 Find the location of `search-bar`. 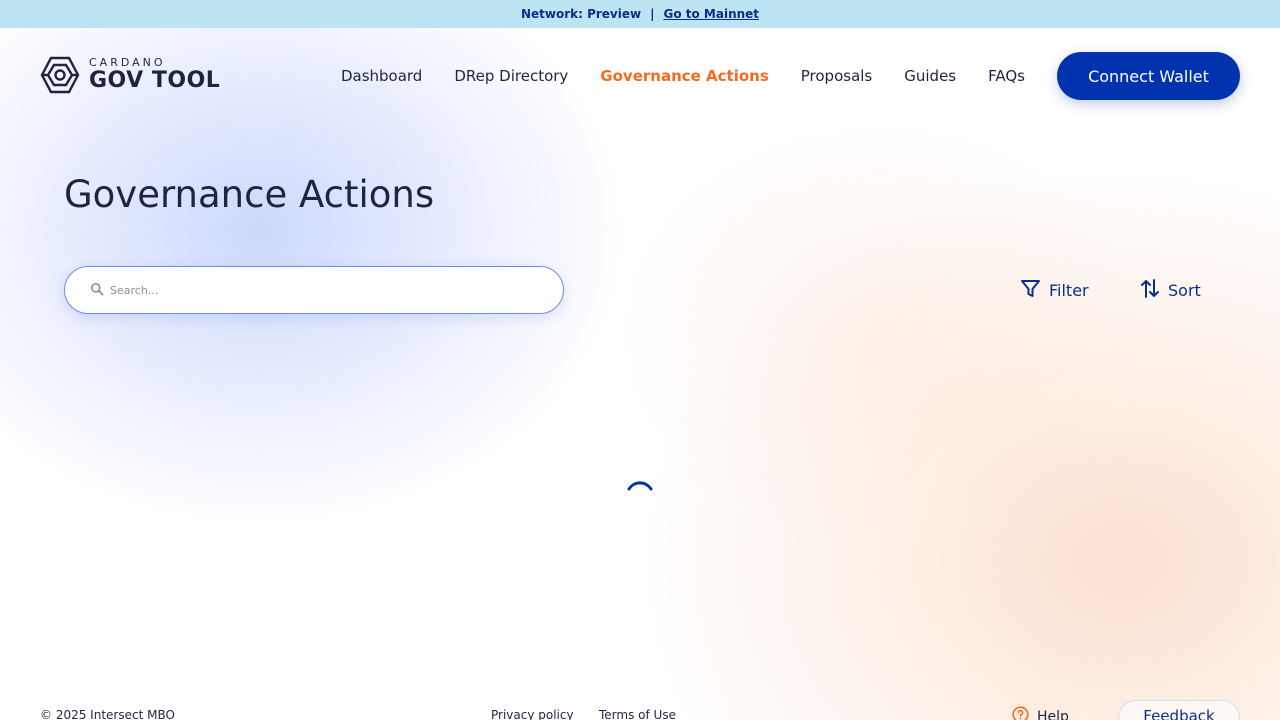

search-bar is located at coordinates (314, 290).